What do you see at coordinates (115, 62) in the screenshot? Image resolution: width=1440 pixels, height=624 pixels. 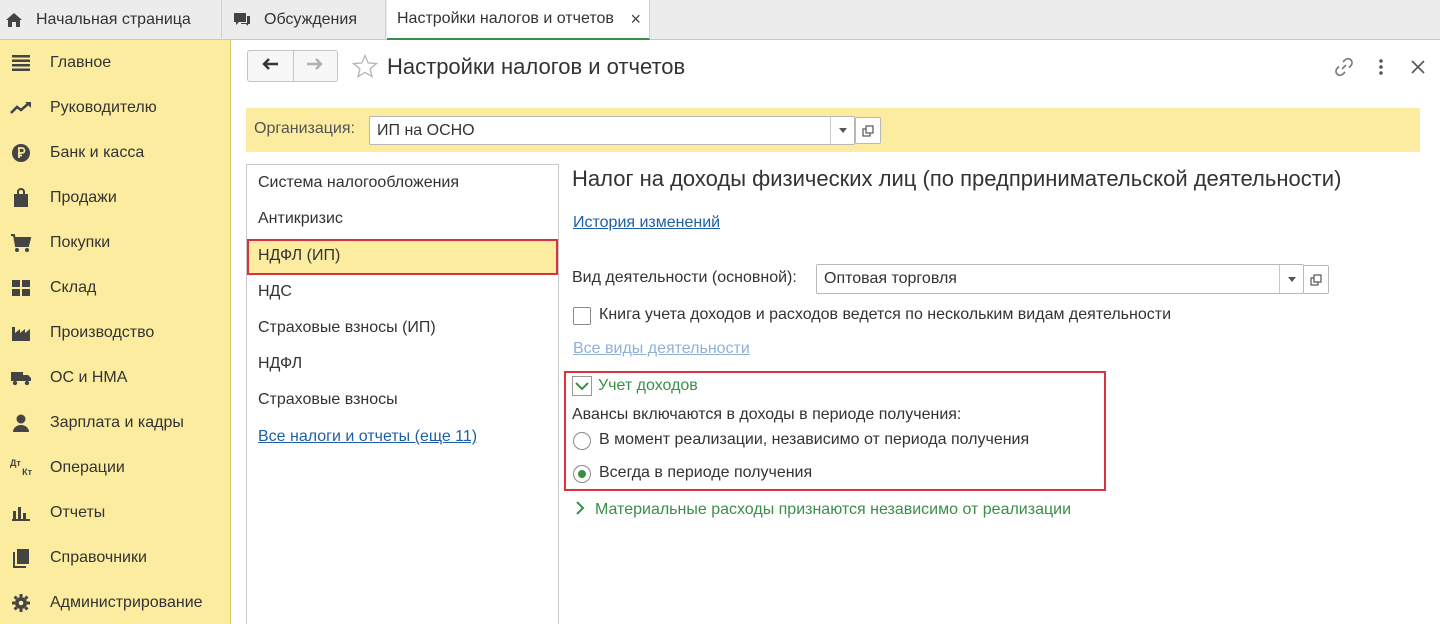 I see `sidebar-item-main: Главное` at bounding box center [115, 62].